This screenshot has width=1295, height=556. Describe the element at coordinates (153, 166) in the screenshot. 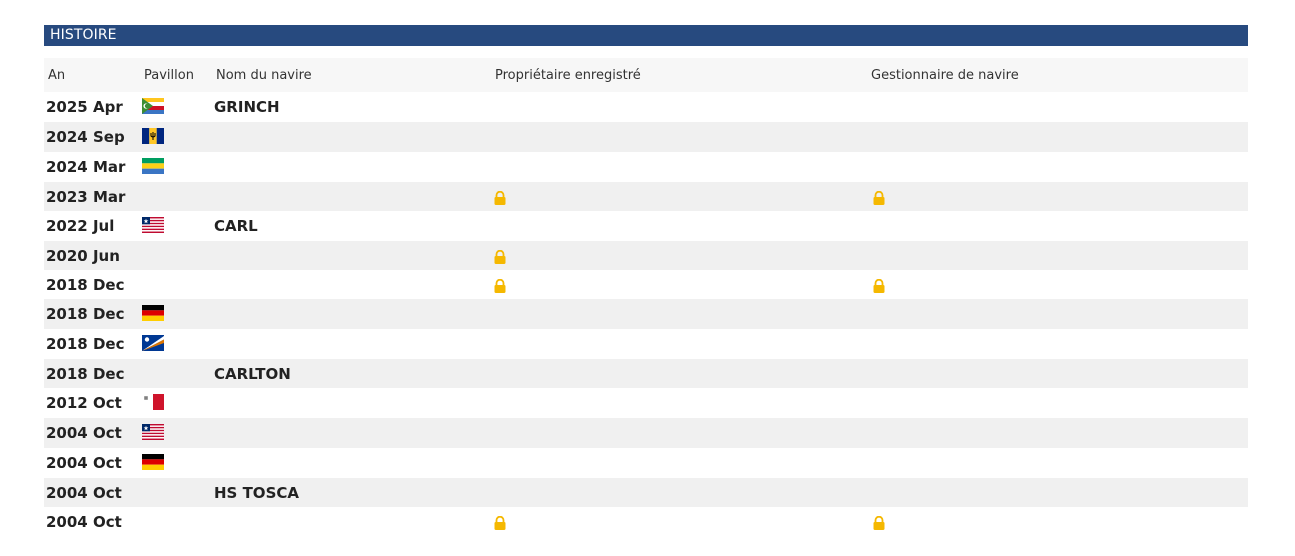

I see `flag-gabon-icon` at that location.